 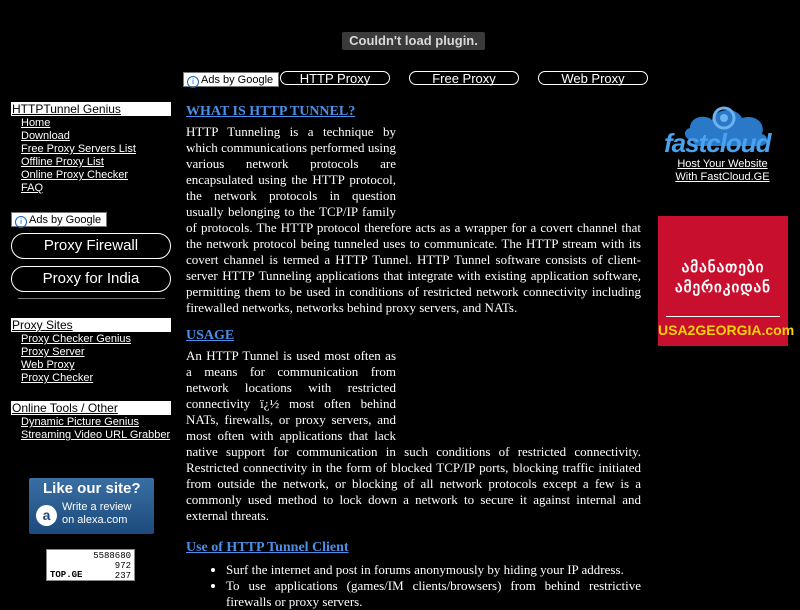 I want to click on sidebar-section-title-proxy-sites: Proxy Sites, so click(x=91, y=325).